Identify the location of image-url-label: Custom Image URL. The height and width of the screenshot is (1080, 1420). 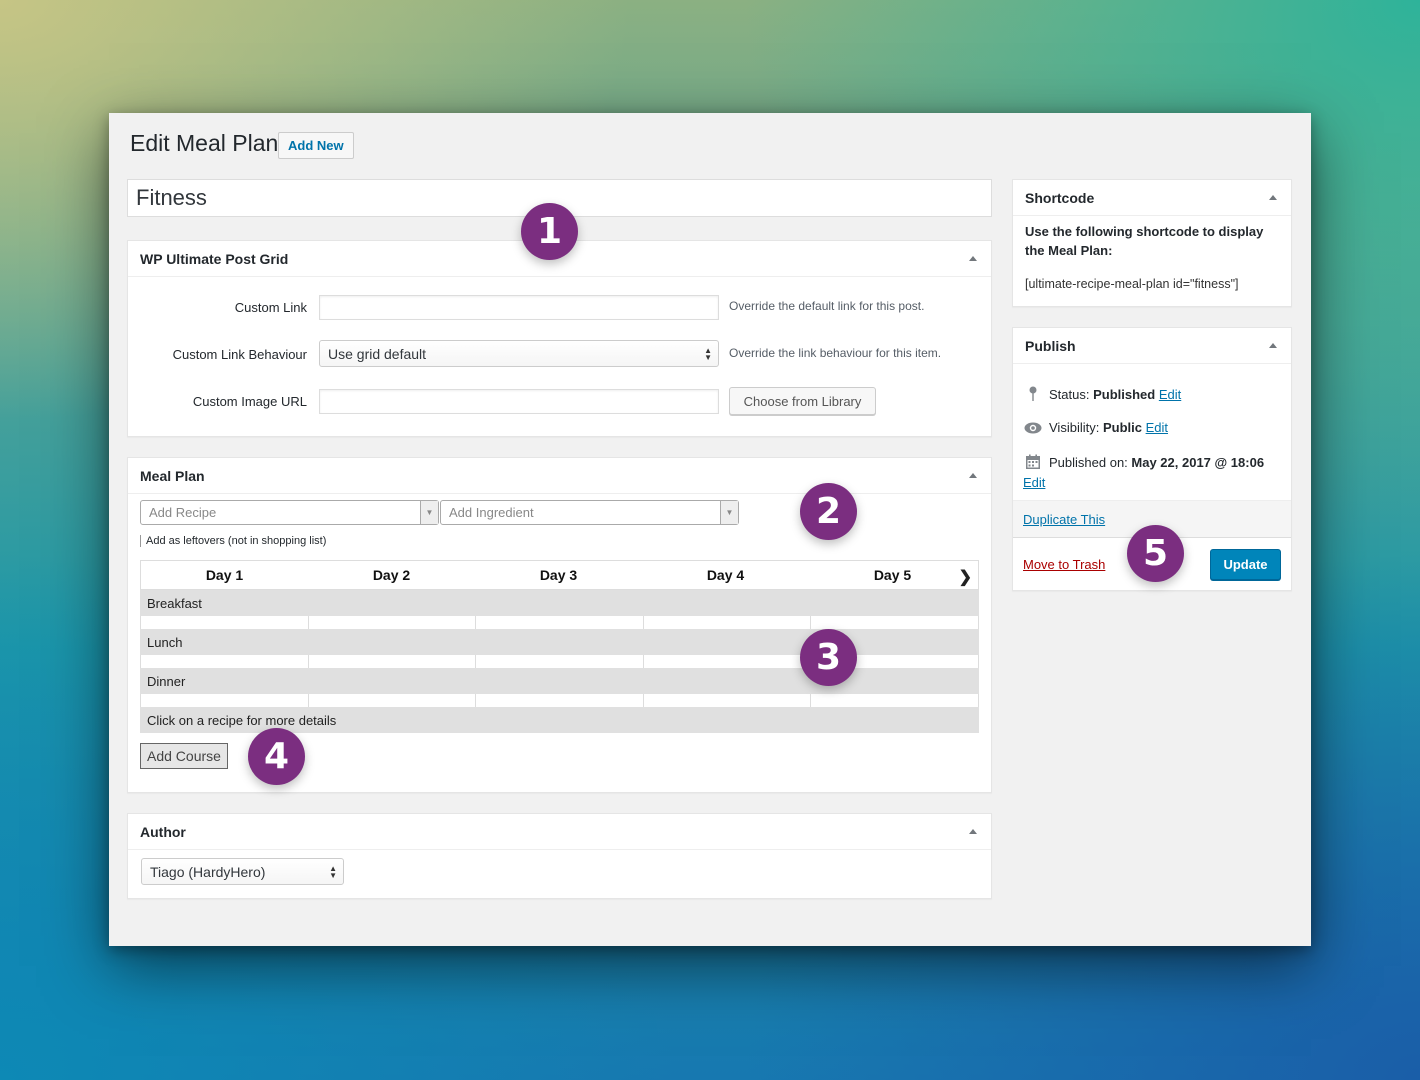
(249, 401).